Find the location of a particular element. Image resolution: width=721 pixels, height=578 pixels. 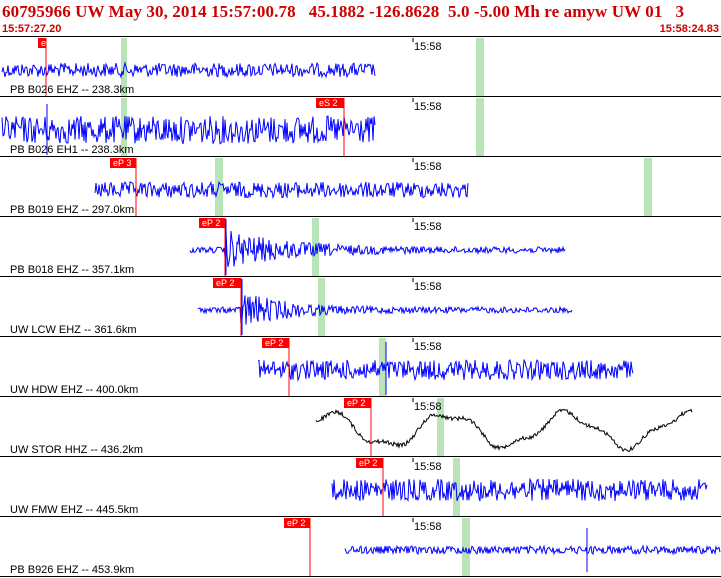

window-end-time: 15:58:24.83 is located at coordinates (689, 29).